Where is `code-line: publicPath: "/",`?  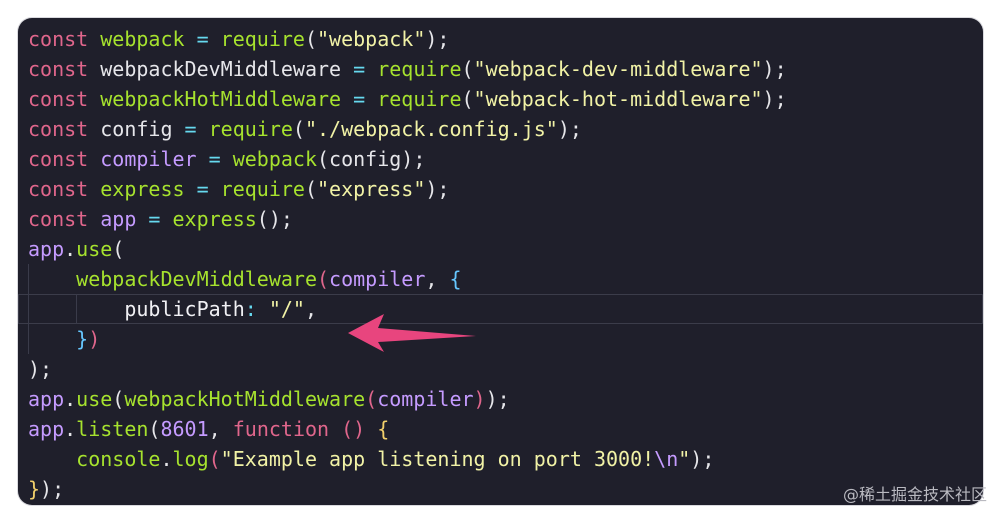
code-line: publicPath: "/", is located at coordinates (500, 309).